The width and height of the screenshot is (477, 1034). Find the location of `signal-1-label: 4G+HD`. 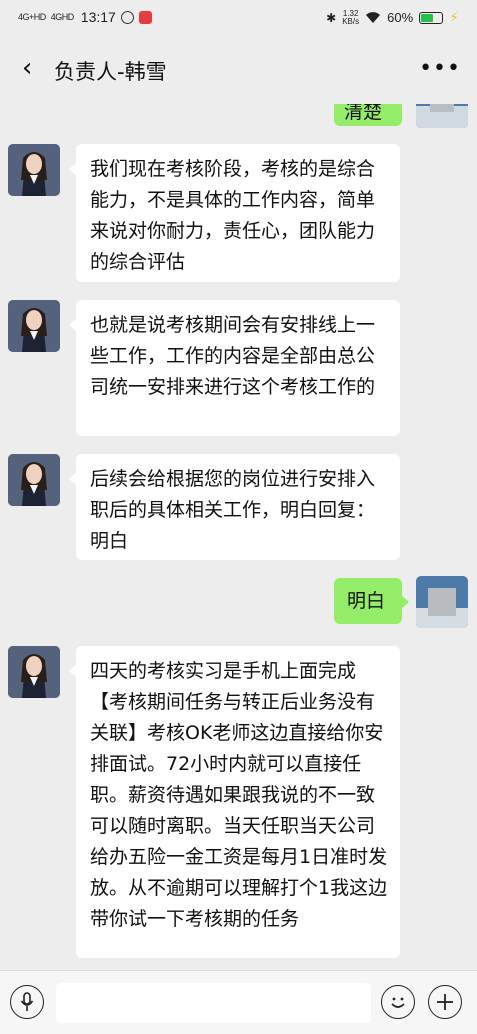

signal-1-label: 4G+HD is located at coordinates (32, 16).